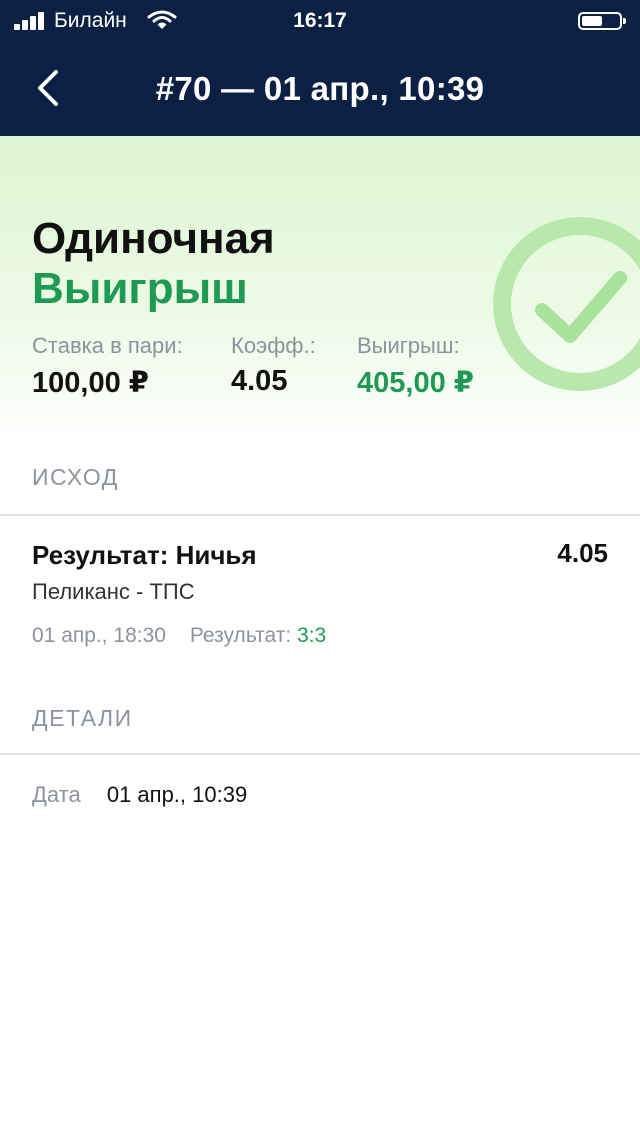  Describe the element at coordinates (75, 477) in the screenshot. I see `outcome-section-header: ИСХОД` at that location.